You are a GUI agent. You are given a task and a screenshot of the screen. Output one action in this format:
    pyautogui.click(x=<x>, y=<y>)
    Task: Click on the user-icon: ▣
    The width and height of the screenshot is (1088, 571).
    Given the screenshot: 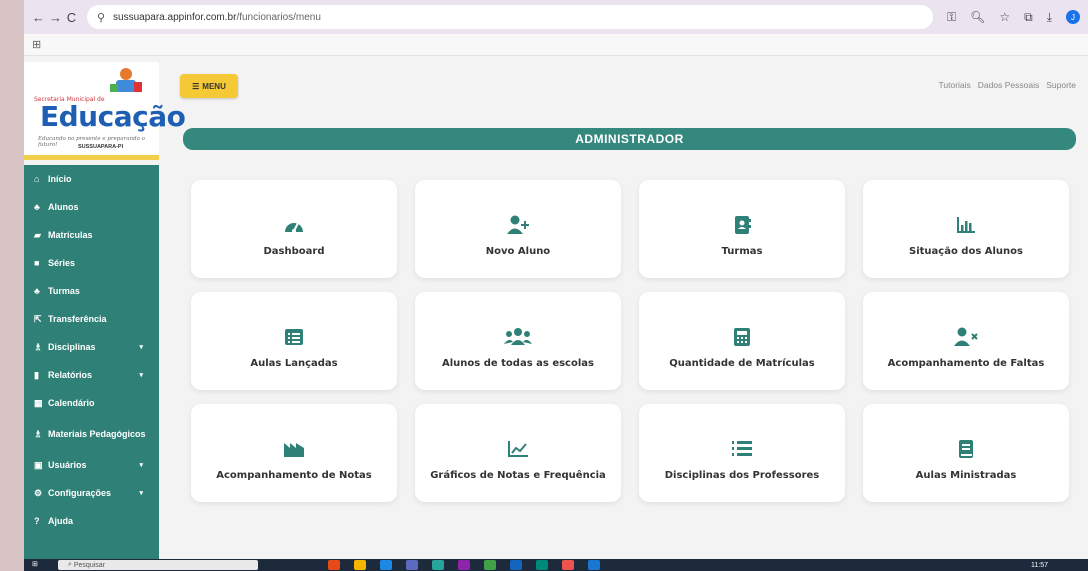 What is the action you would take?
    pyautogui.click(x=38, y=464)
    